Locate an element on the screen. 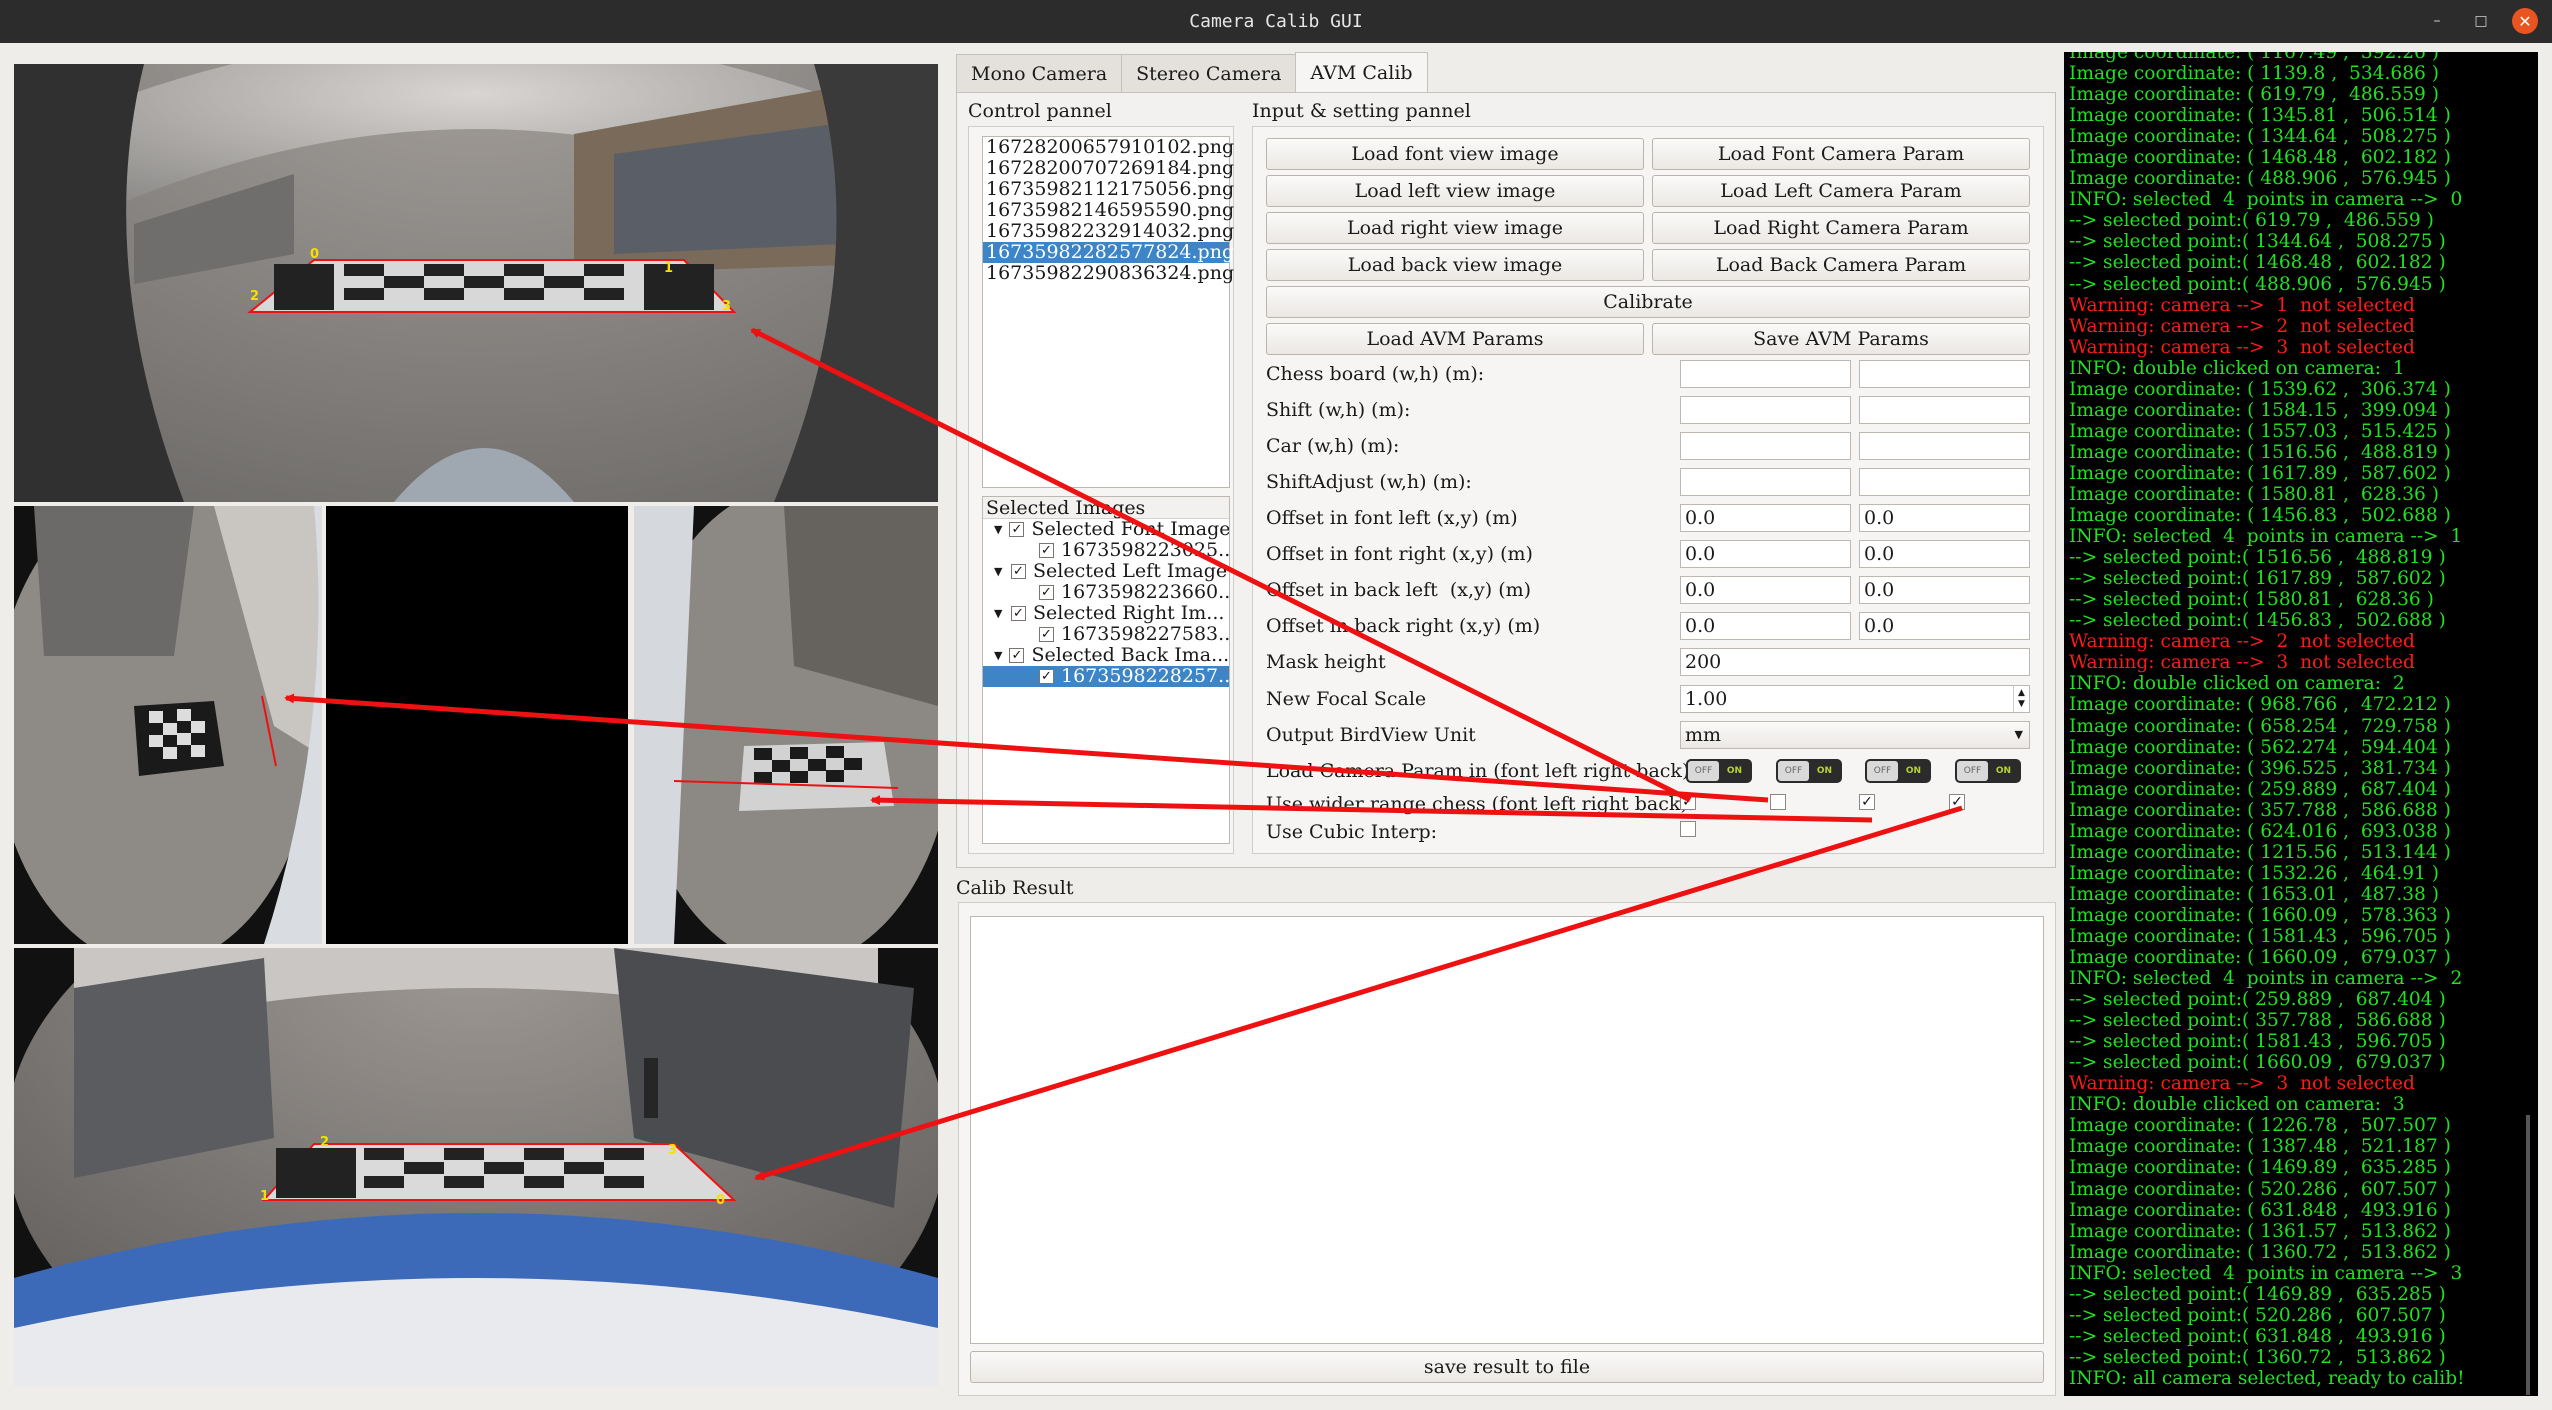 The image size is (2552, 1410). load-back-param-button: Load Back Camera Param is located at coordinates (1841, 265).